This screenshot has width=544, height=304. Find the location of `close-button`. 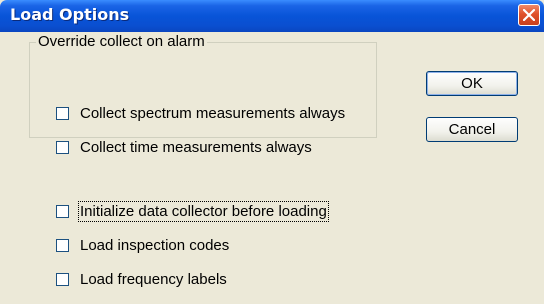

close-button is located at coordinates (529, 15).